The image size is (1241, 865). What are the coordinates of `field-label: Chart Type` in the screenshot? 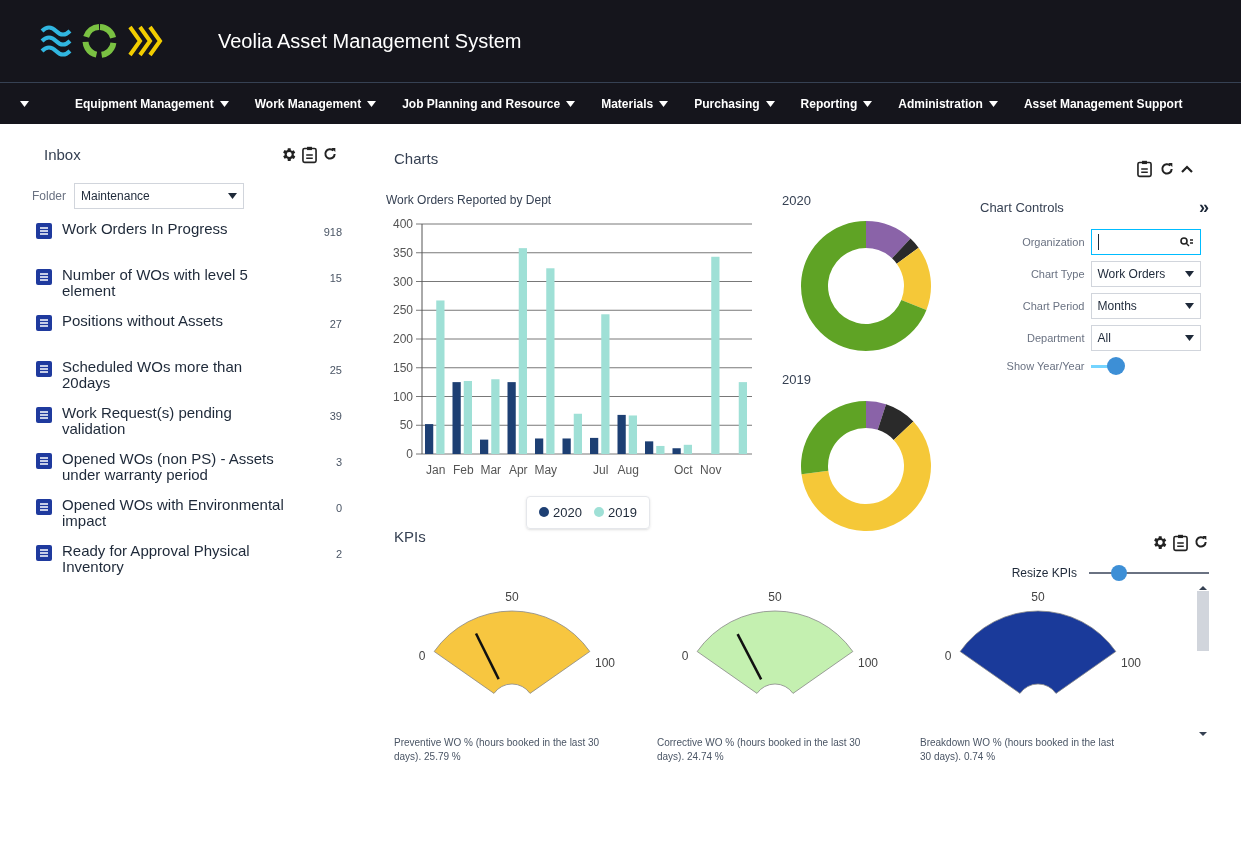 It's located at (1057, 274).